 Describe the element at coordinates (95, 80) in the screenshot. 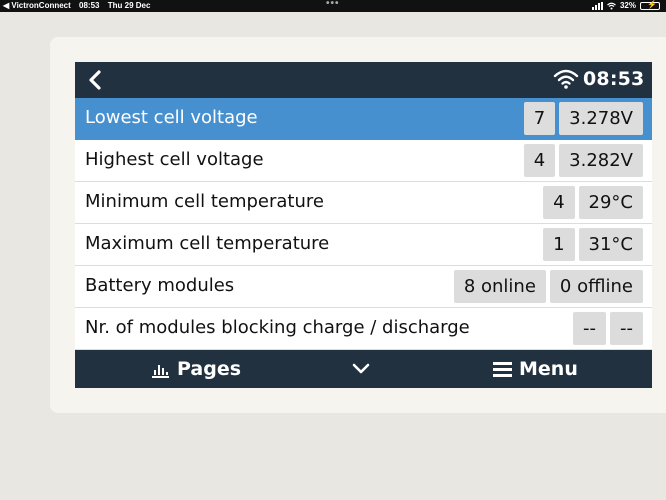

I see `back-chevron-icon` at that location.